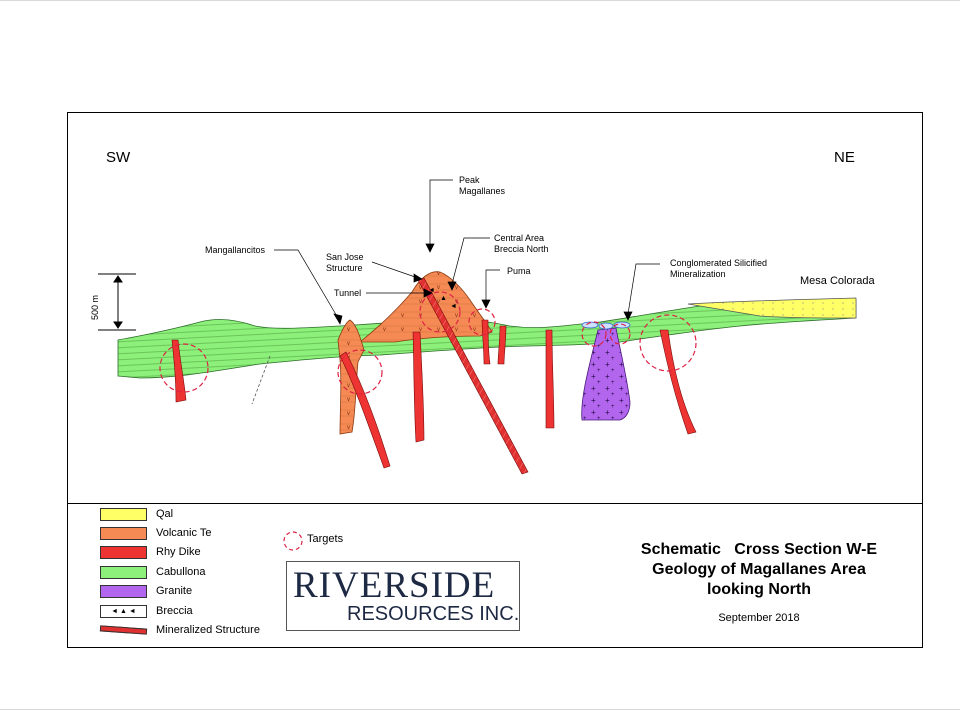 This screenshot has height=720, width=960. Describe the element at coordinates (759, 618) in the screenshot. I see `figure-date: September 2018` at that location.